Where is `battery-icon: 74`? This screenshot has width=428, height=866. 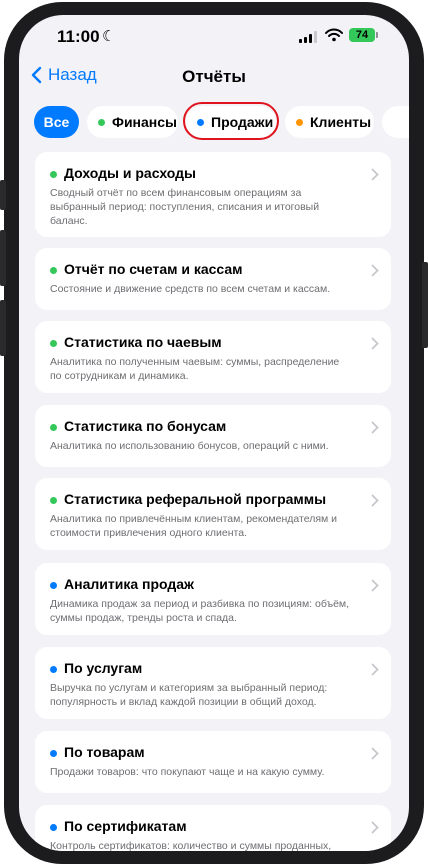
battery-icon: 74 is located at coordinates (362, 35).